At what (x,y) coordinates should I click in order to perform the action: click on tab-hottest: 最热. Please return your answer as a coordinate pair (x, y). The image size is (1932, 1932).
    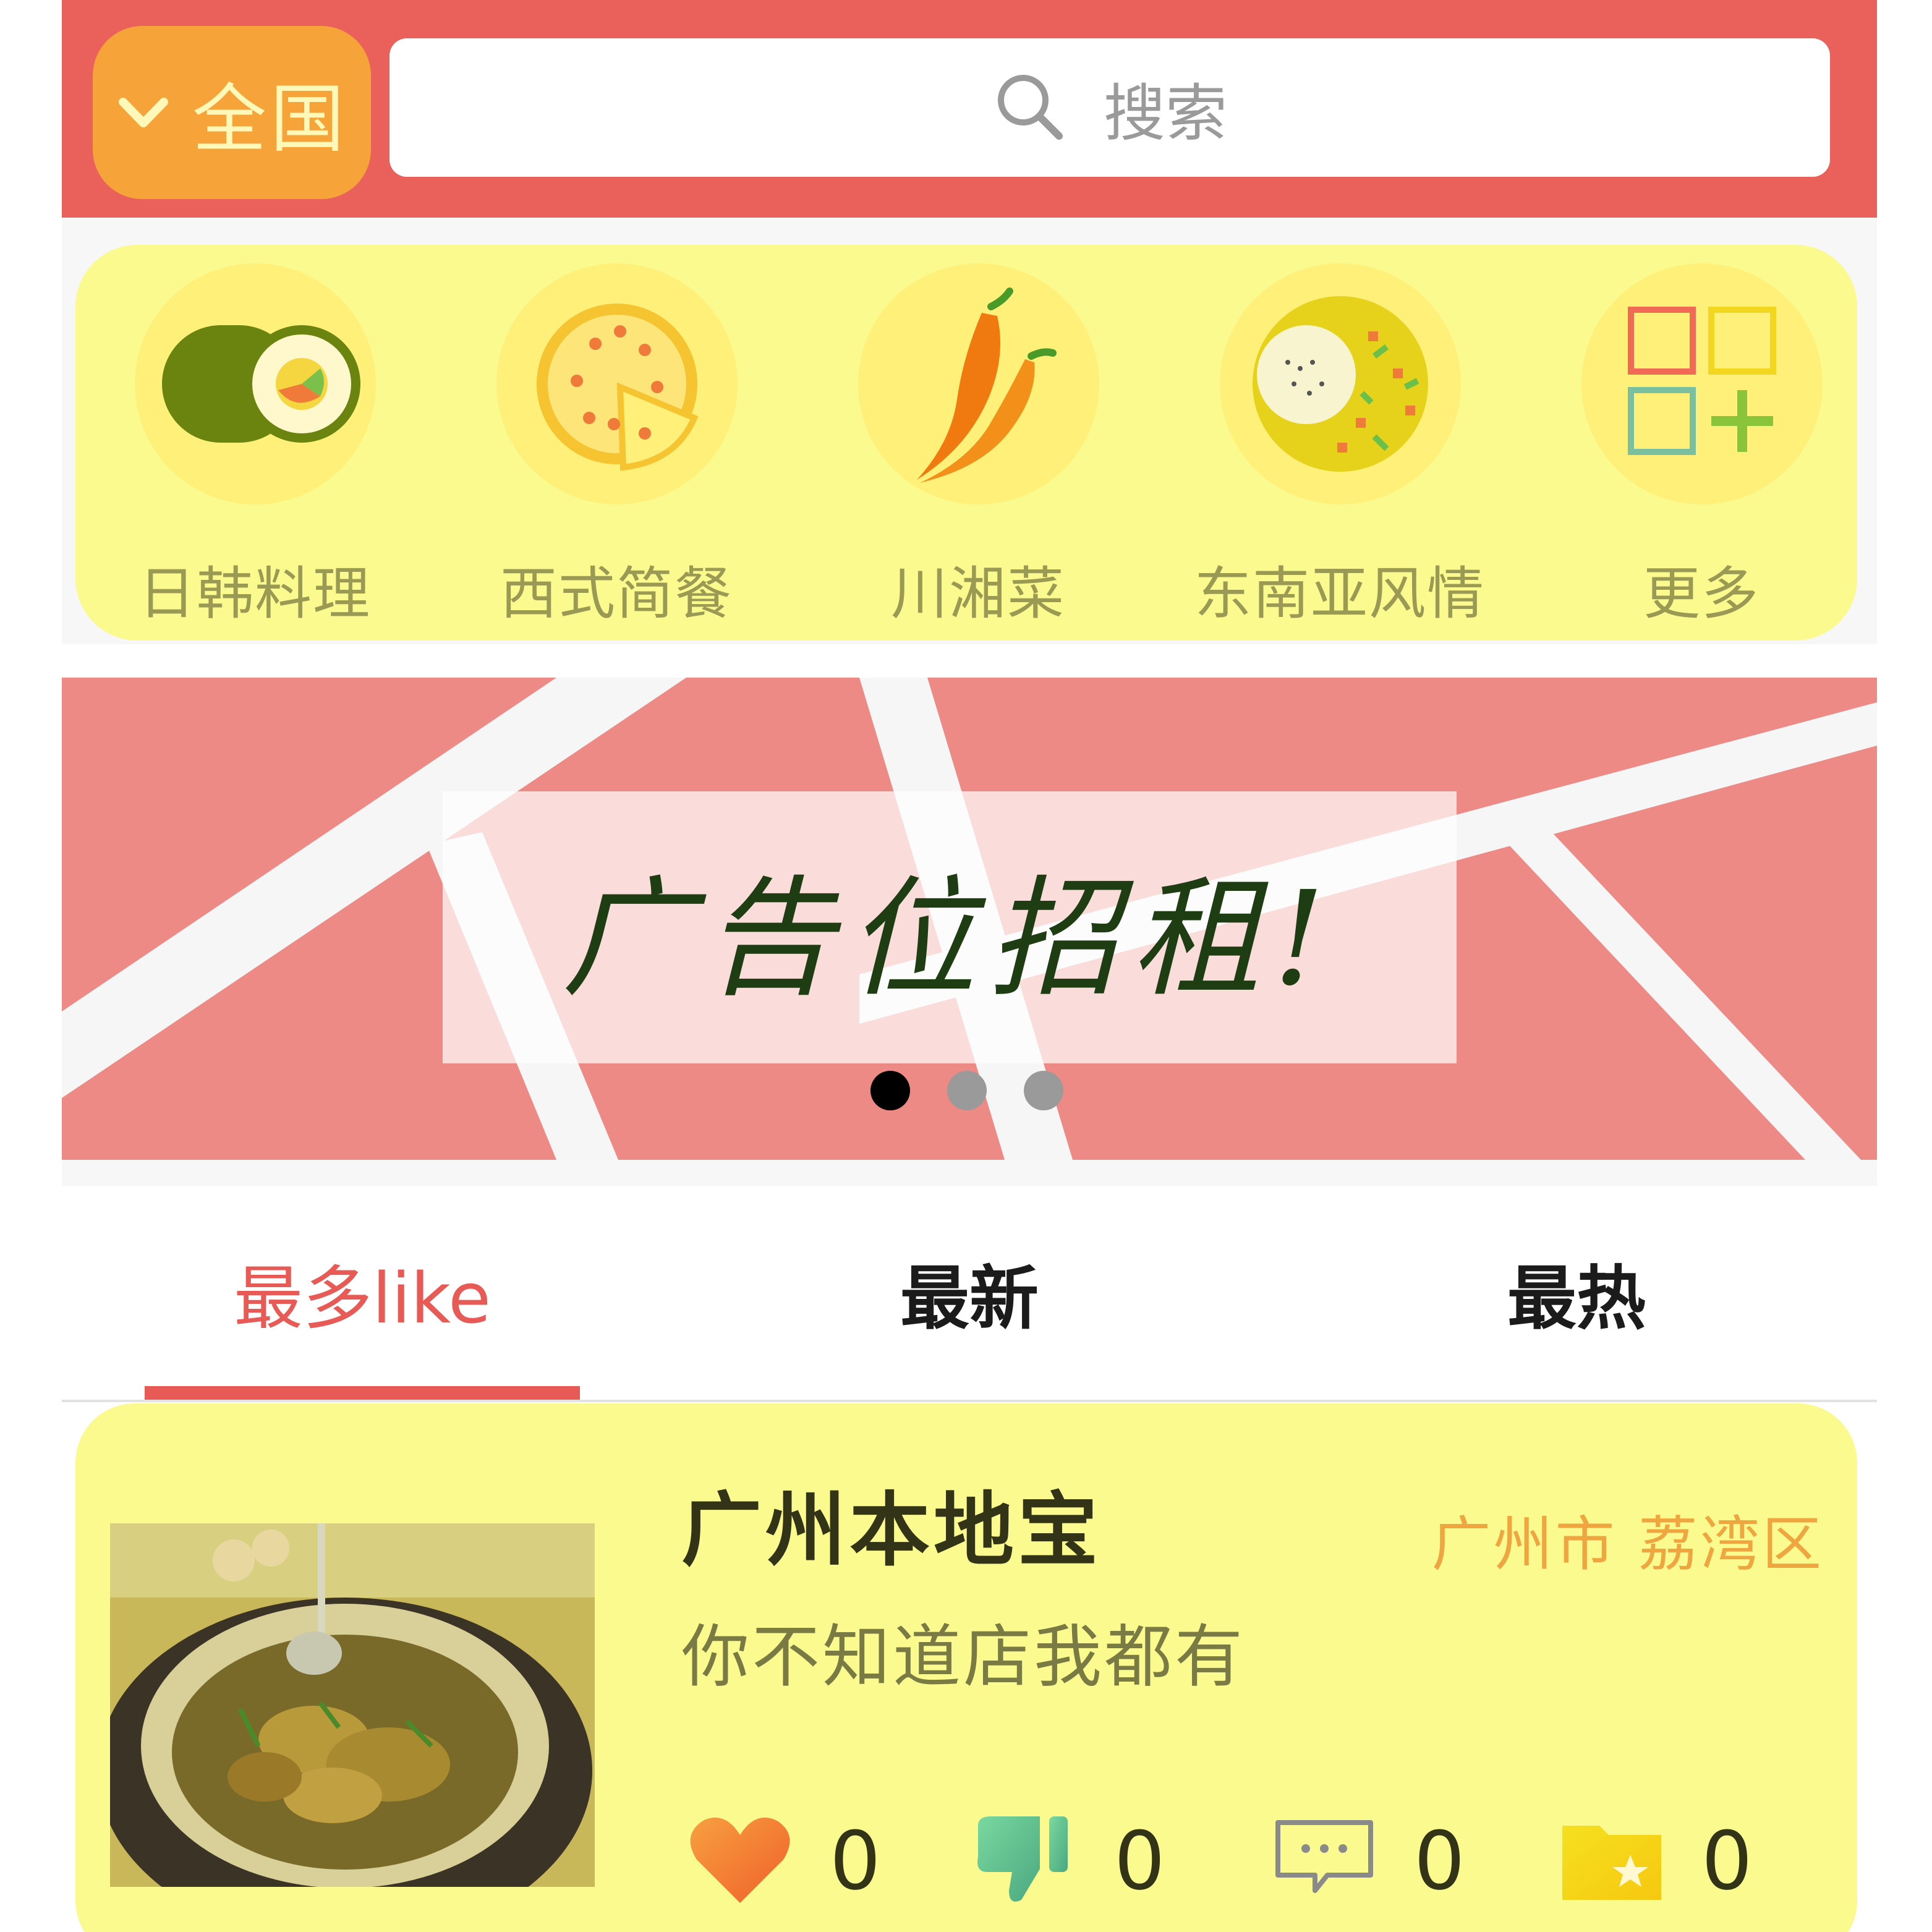
    Looking at the image, I should click on (1576, 1293).